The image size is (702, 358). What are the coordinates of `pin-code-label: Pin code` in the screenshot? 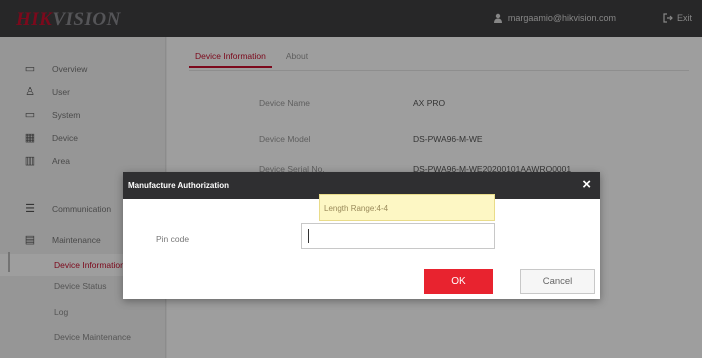 It's located at (173, 239).